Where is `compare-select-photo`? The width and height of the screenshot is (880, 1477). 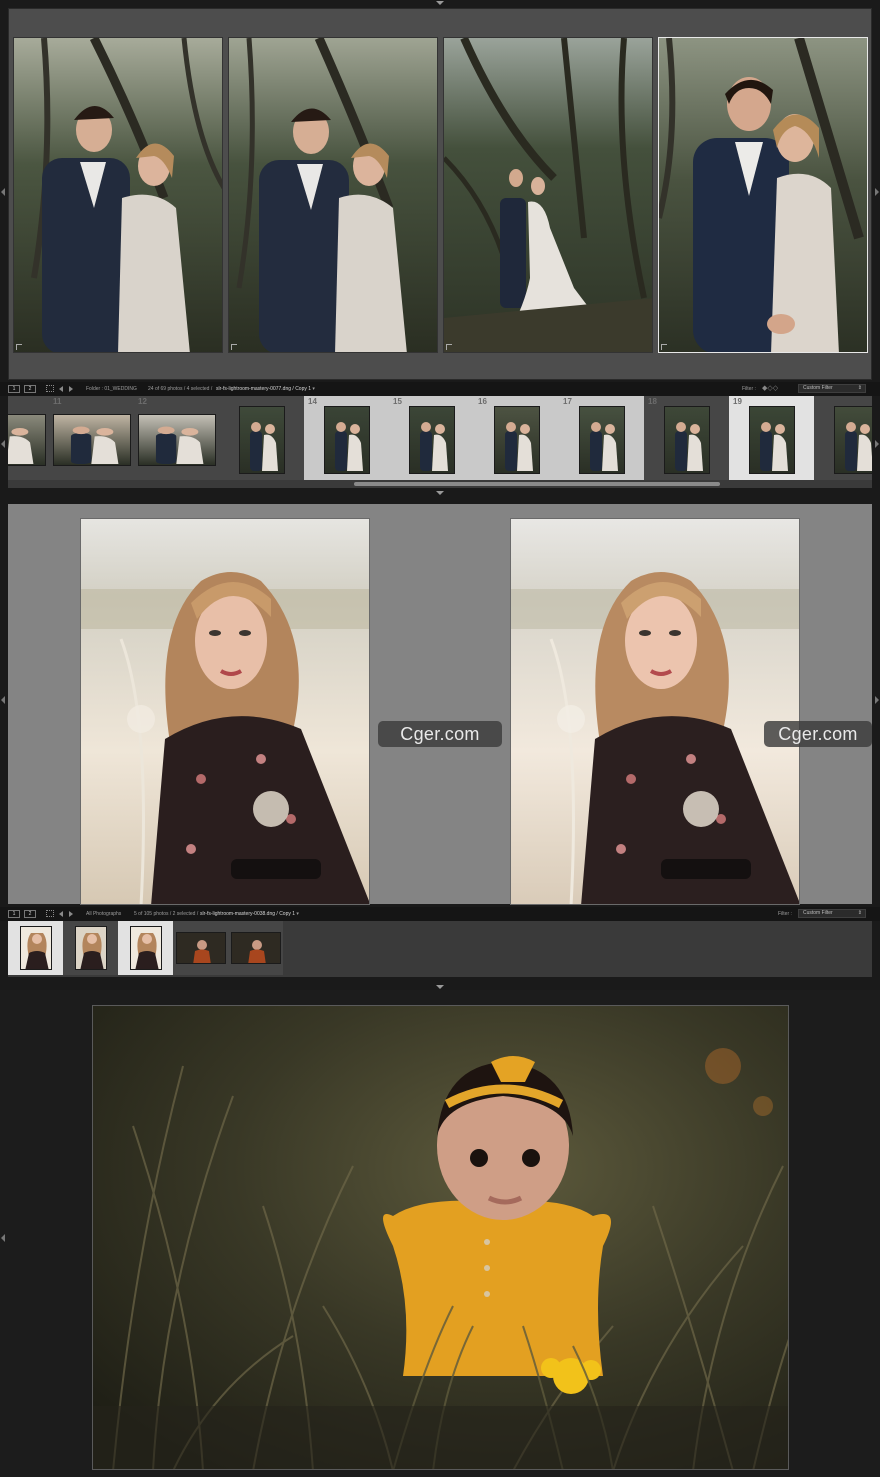 compare-select-photo is located at coordinates (225, 711).